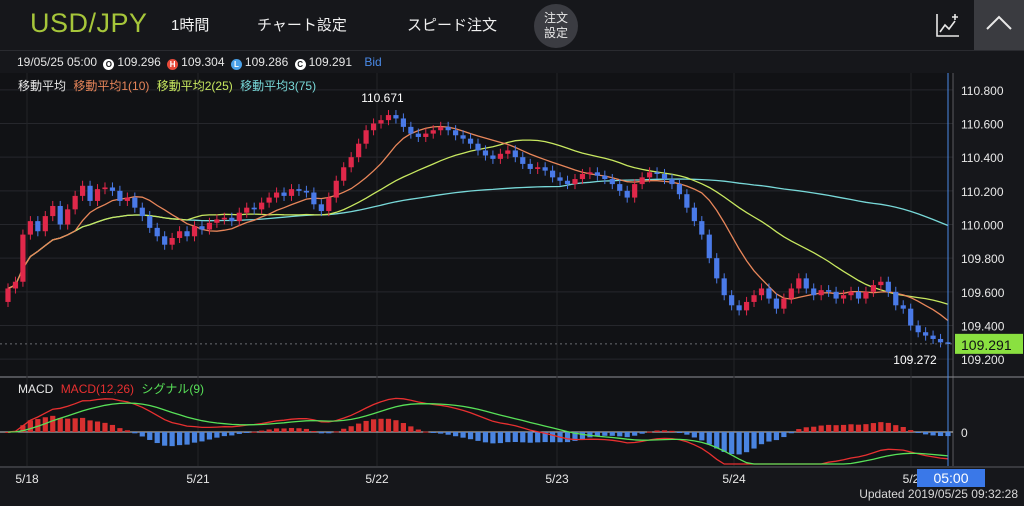  What do you see at coordinates (983, 259) in the screenshot?
I see `price-tick-label: 109.800` at bounding box center [983, 259].